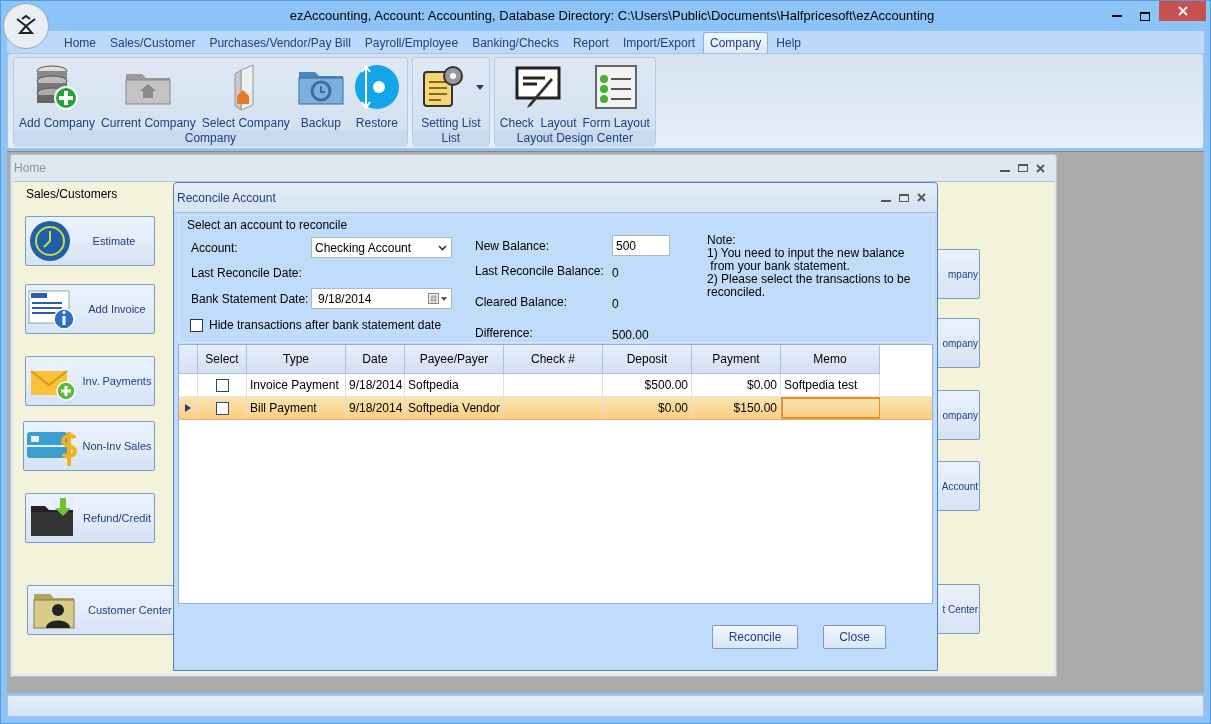  What do you see at coordinates (504, 333) in the screenshot?
I see `field-label: Difference:` at bounding box center [504, 333].